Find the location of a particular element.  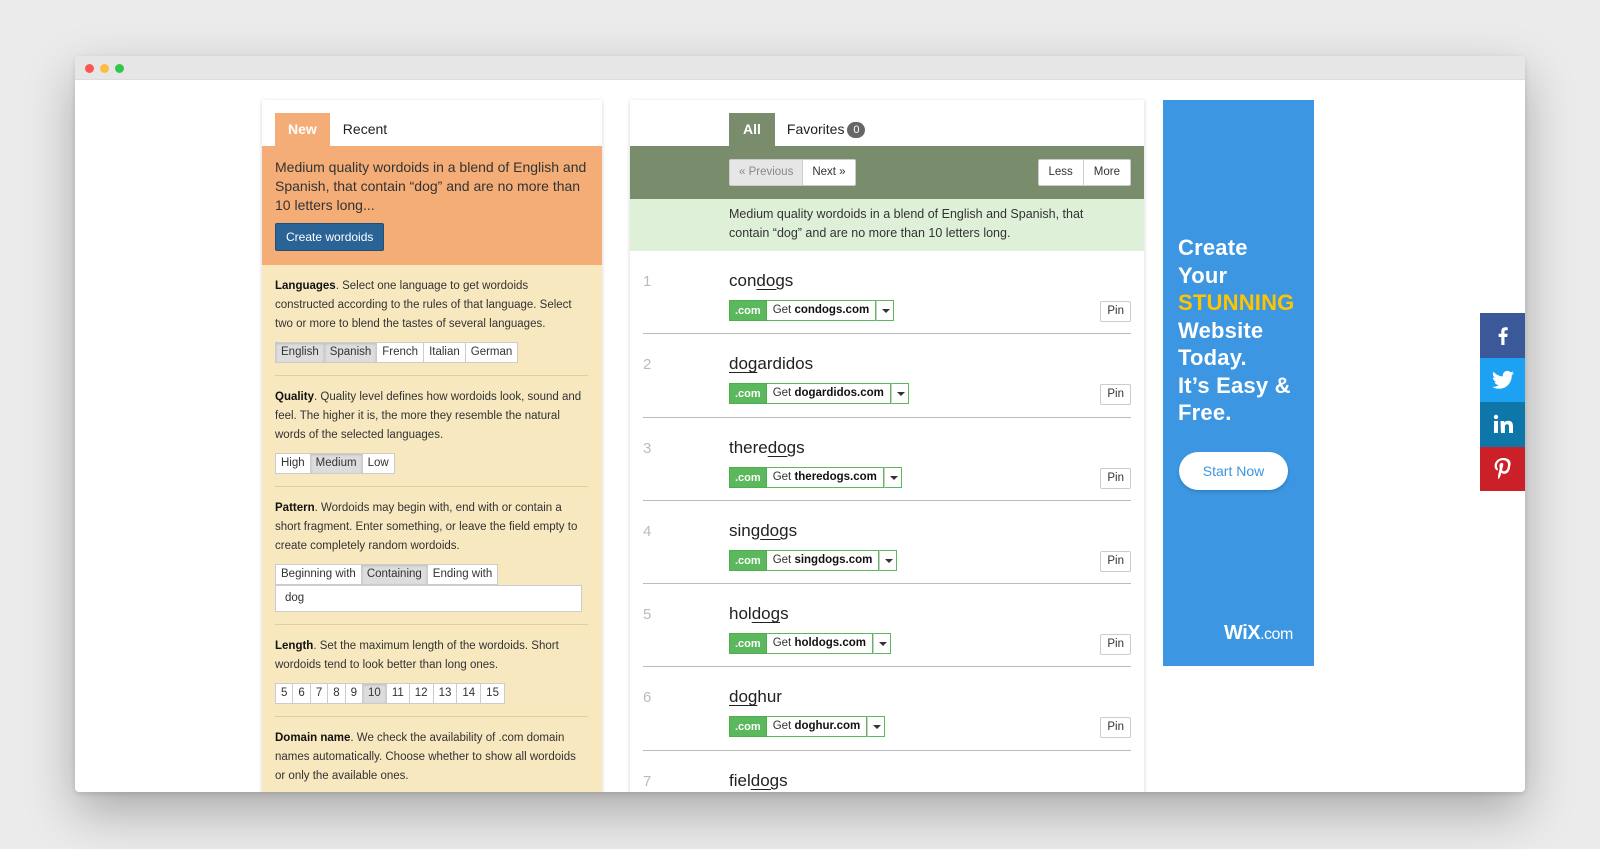

word-prefix: there is located at coordinates (748, 447).